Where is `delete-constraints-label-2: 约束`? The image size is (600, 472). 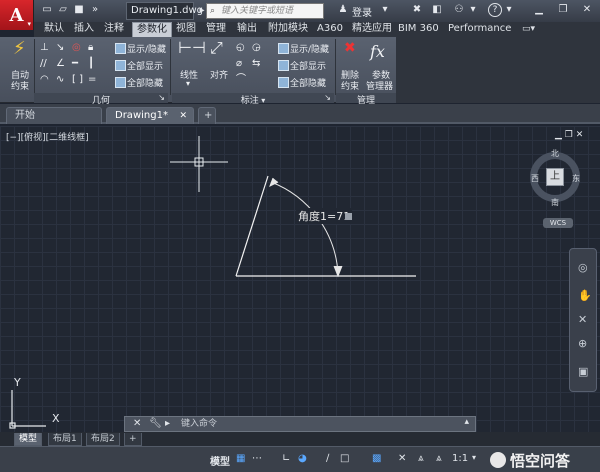
delete-constraints-label-2: 约束 is located at coordinates (350, 85).